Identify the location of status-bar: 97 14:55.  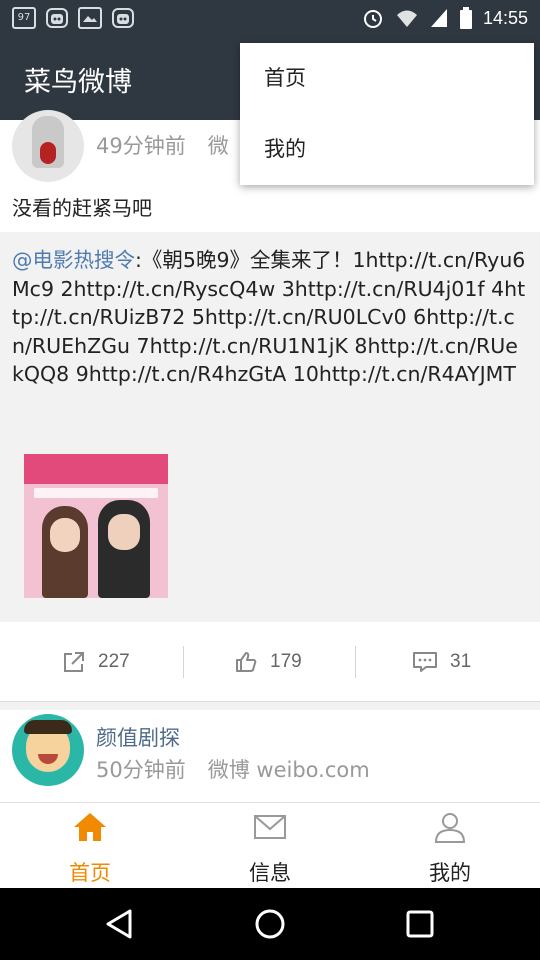
(270, 19).